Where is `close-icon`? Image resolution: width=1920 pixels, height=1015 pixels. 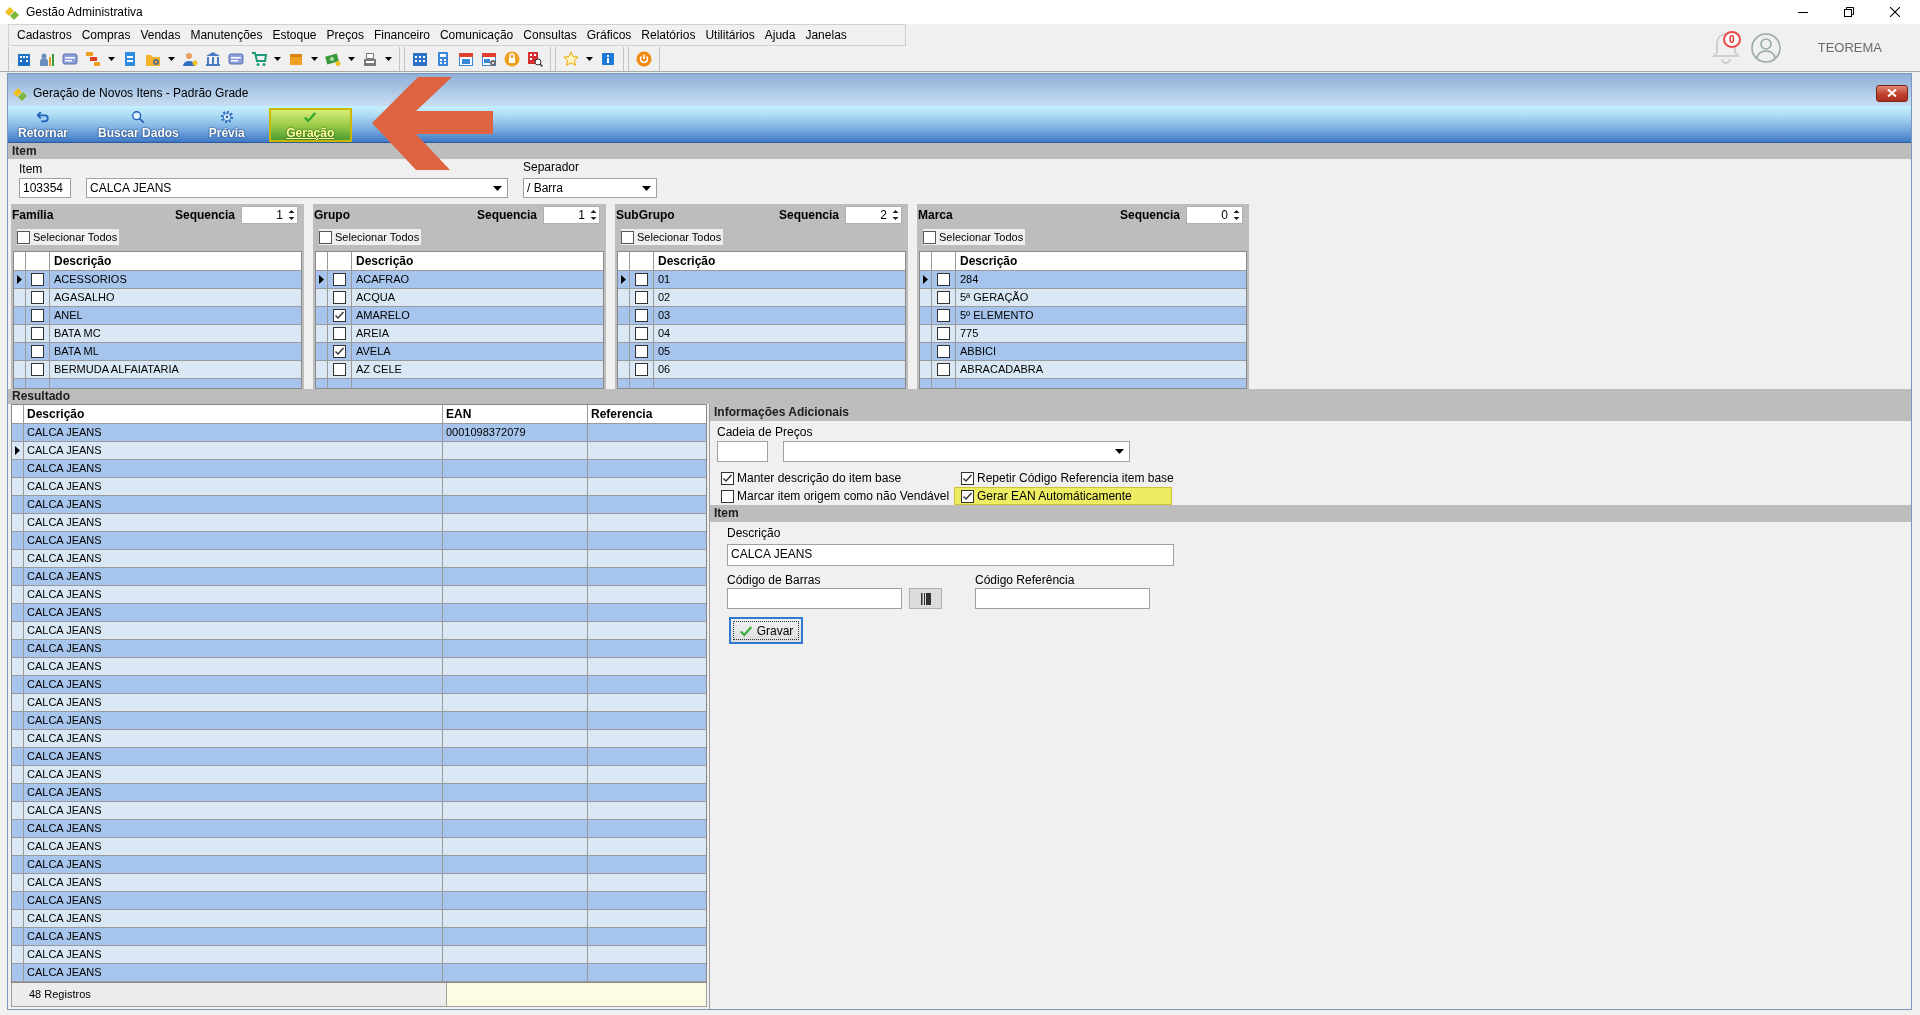 close-icon is located at coordinates (1895, 12).